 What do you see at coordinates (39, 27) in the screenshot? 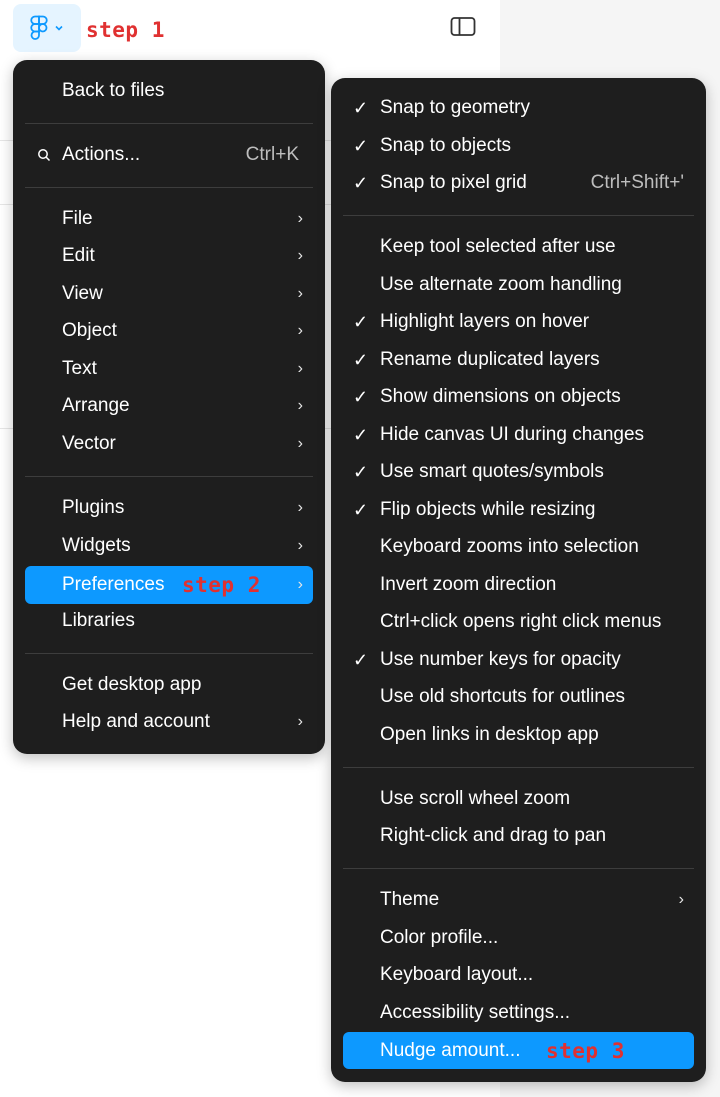
I see `figma-logo-icon` at bounding box center [39, 27].